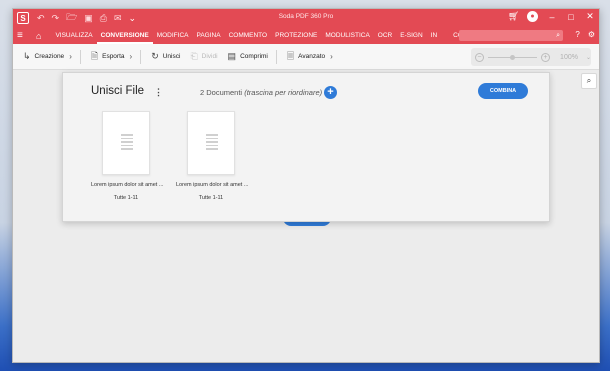  I want to click on esporta-label: Esporta, so click(113, 56).